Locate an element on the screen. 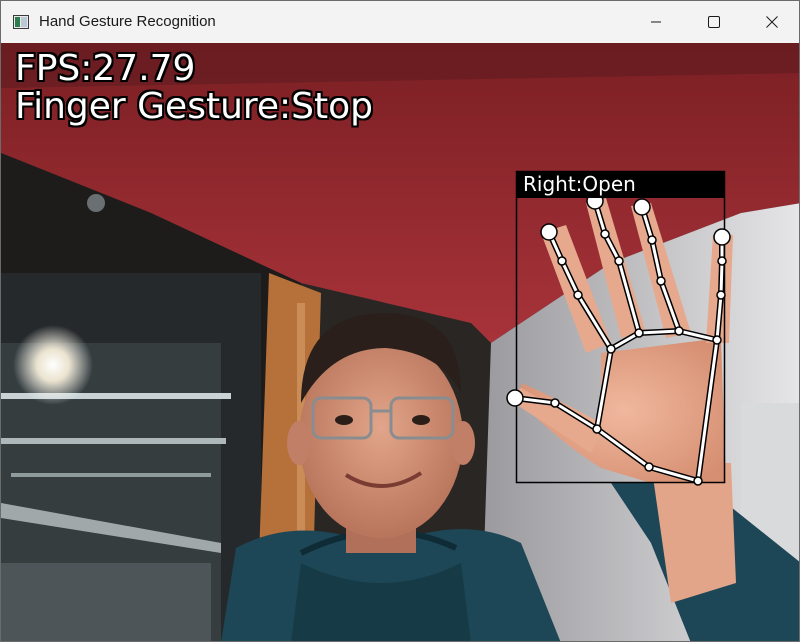 This screenshot has width=800, height=642. maximize-icon is located at coordinates (714, 22).